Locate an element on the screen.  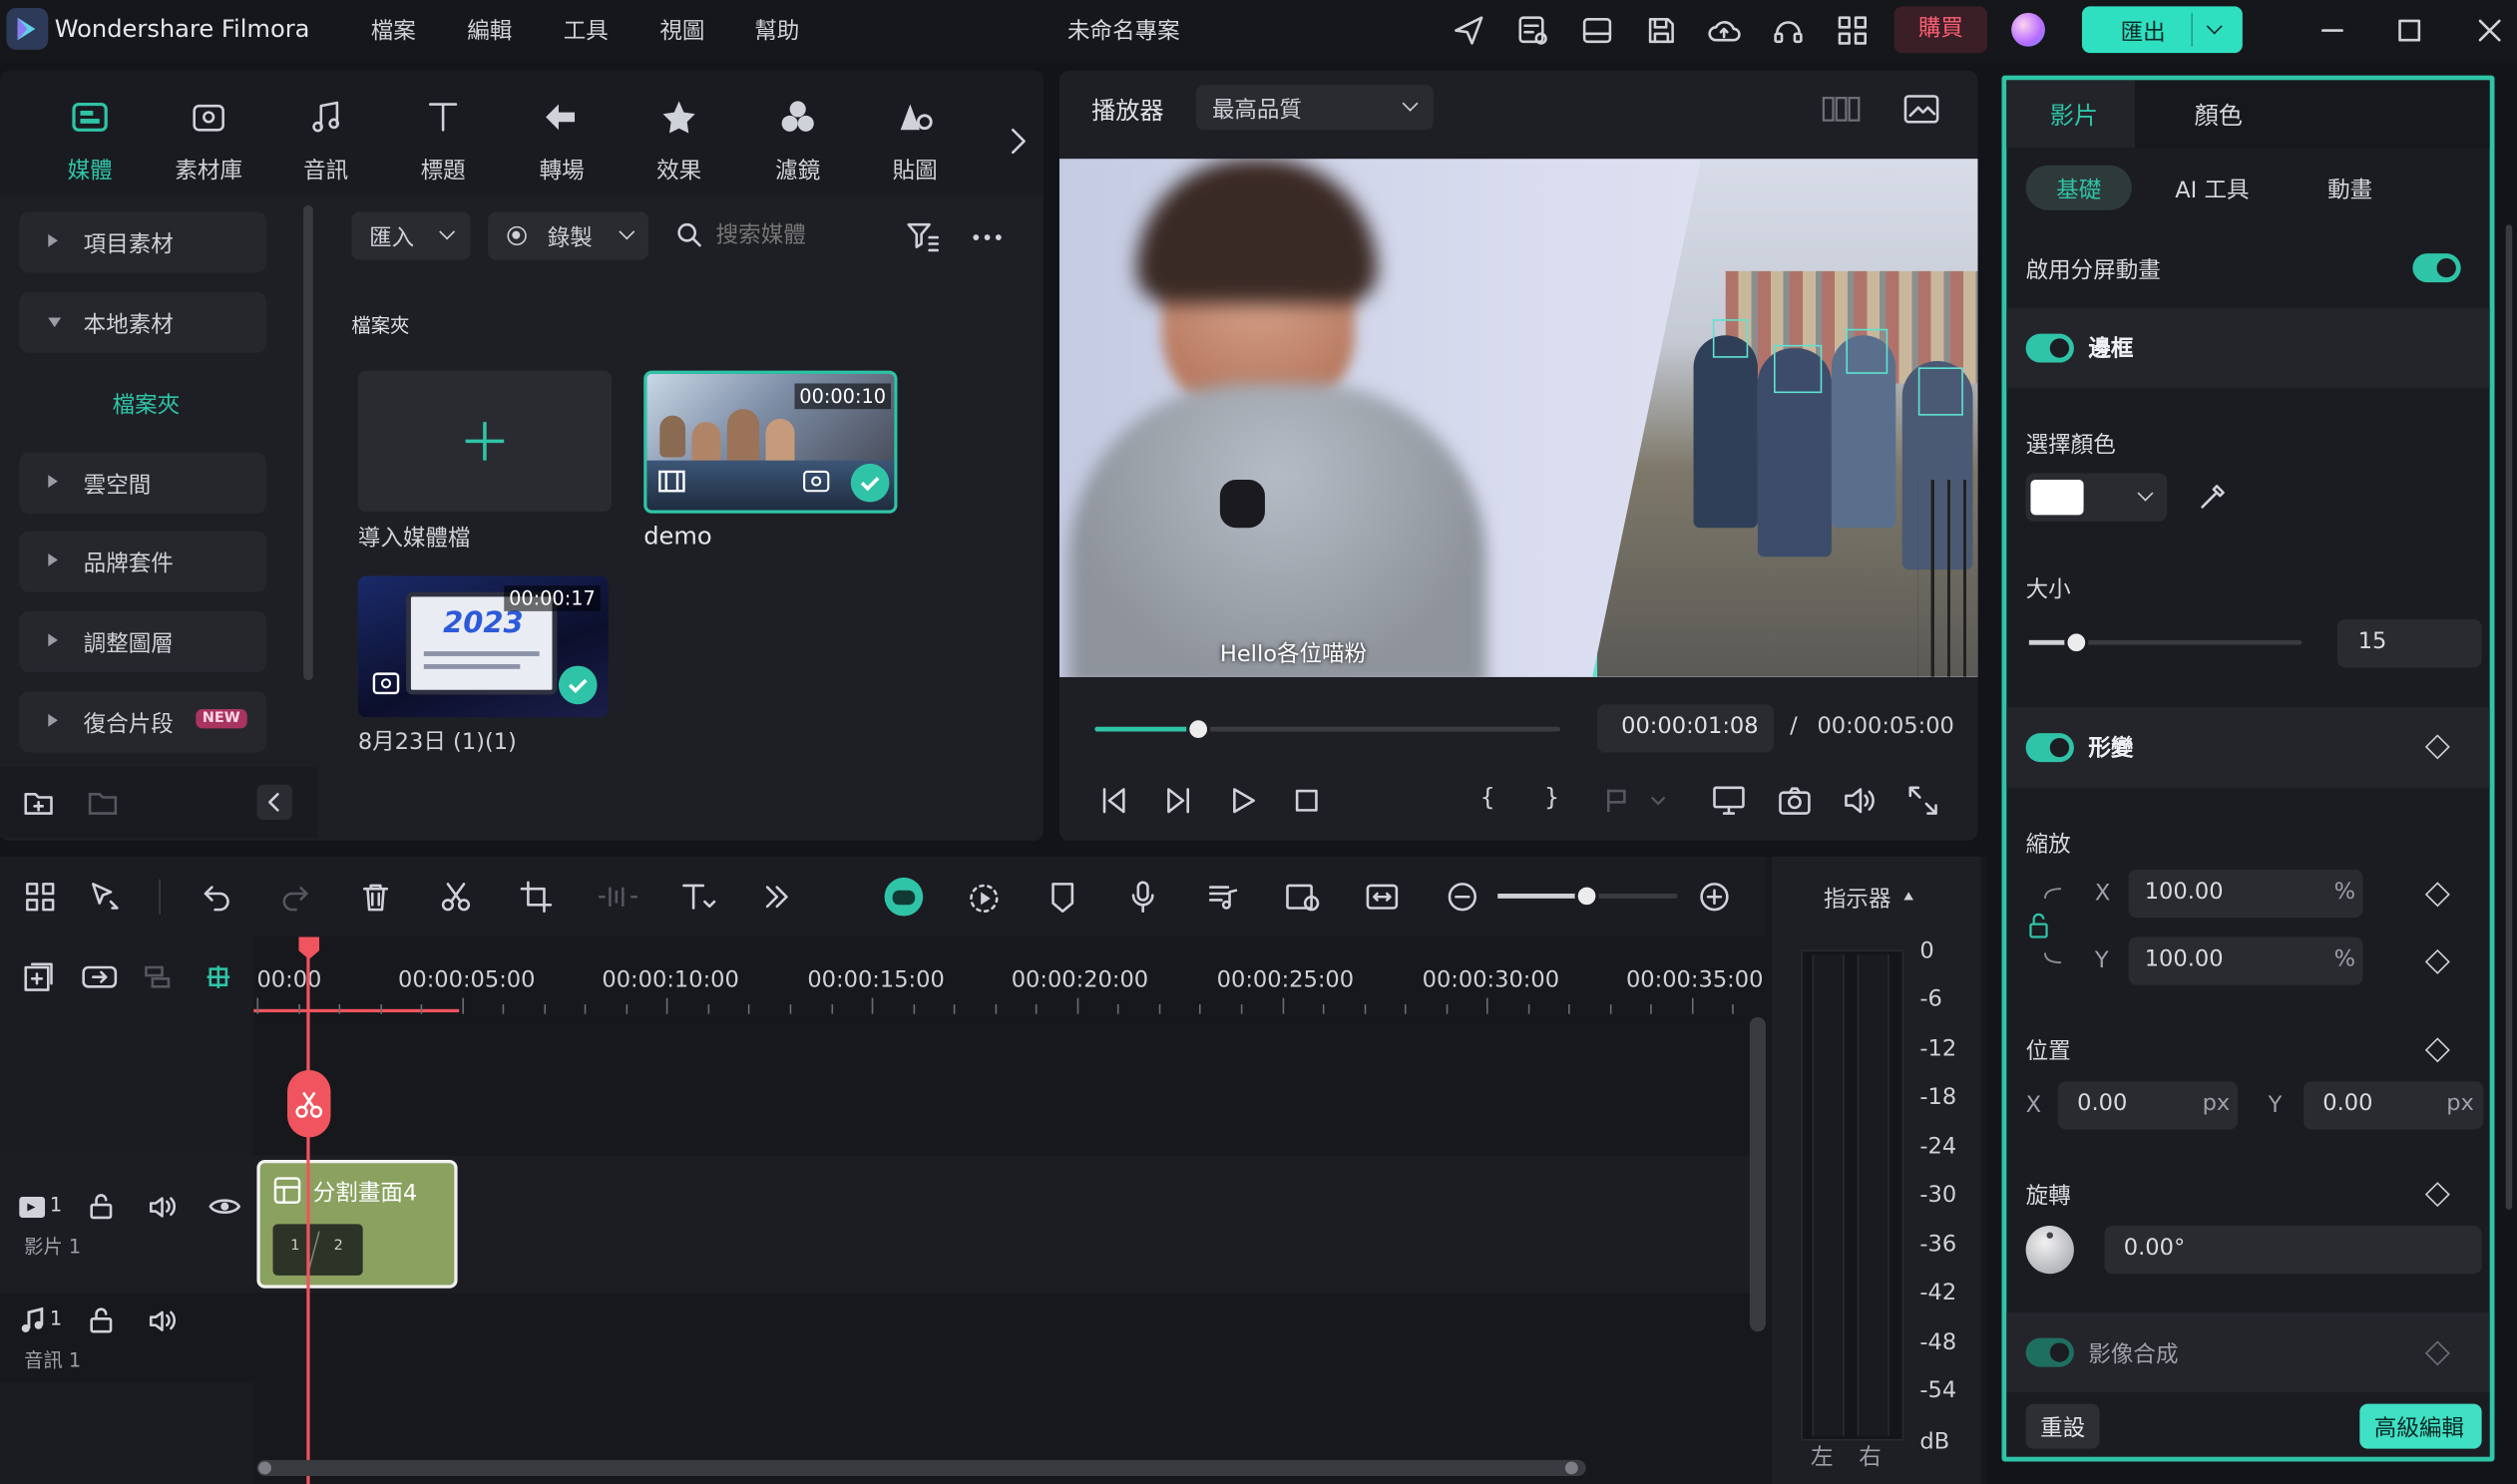
camera-icon is located at coordinates (1796, 800).